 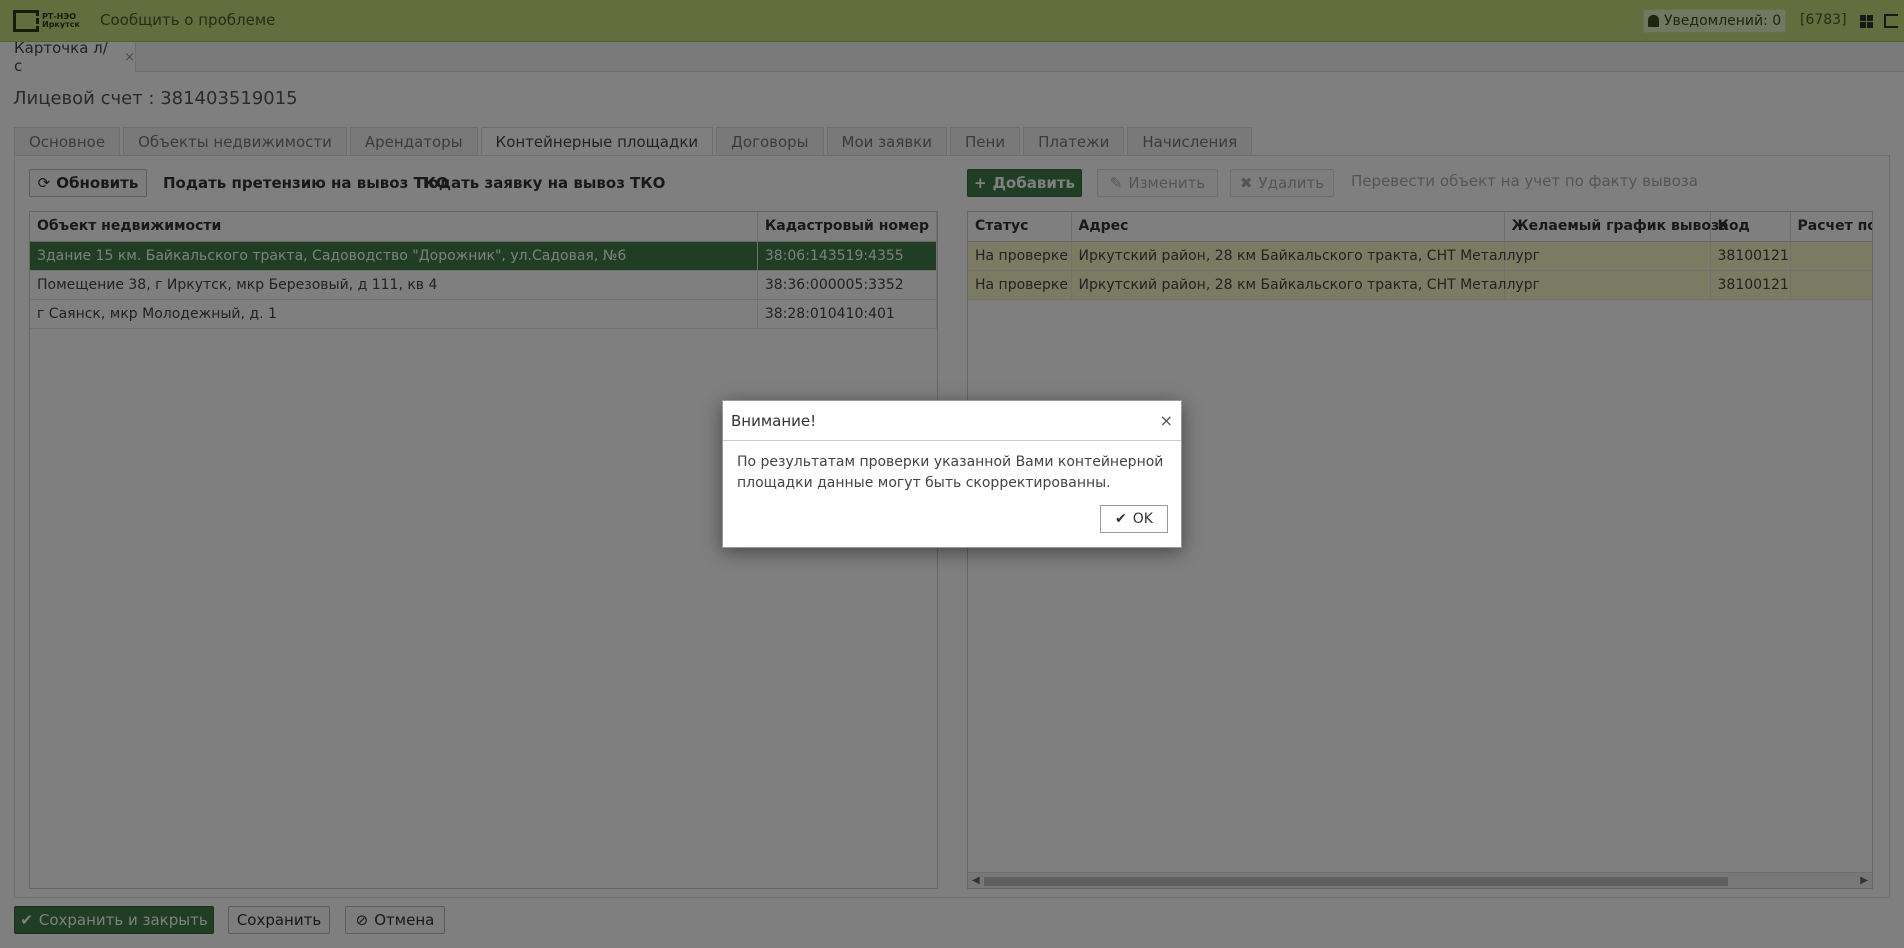 I want to click on ok-button: ✔ OK, so click(x=1134, y=519).